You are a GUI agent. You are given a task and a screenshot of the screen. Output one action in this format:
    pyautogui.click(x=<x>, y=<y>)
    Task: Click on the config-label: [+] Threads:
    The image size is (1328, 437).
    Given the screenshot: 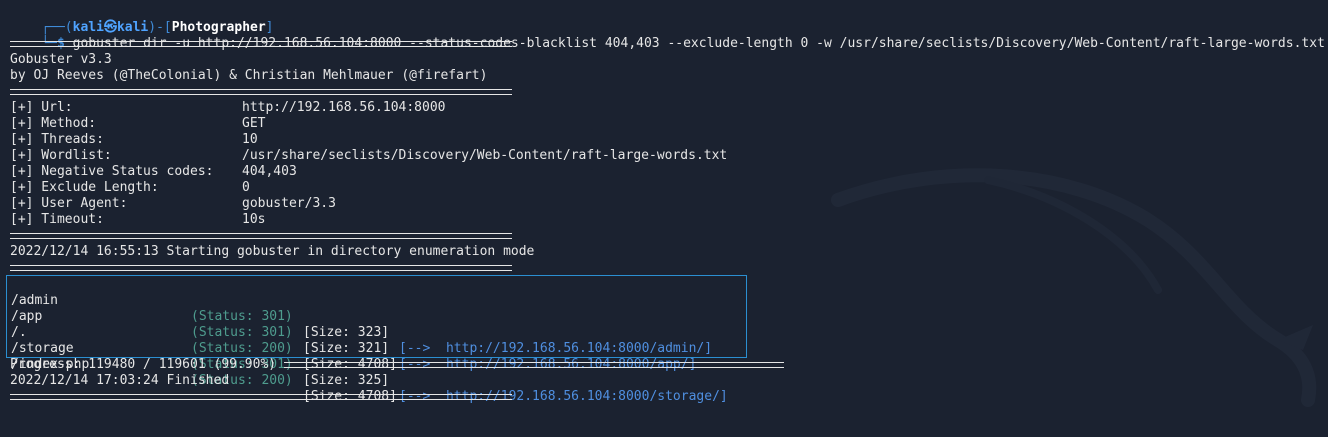 What is the action you would take?
    pyautogui.click(x=57, y=139)
    